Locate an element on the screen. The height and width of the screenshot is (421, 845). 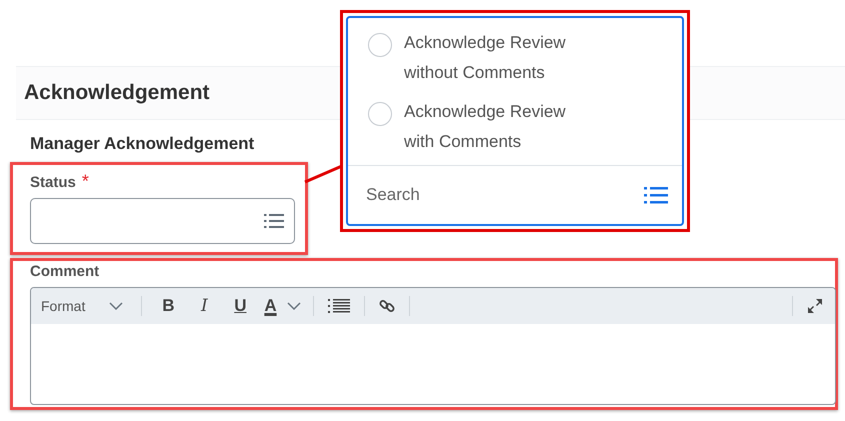
format-select: Format is located at coordinates (87, 306).